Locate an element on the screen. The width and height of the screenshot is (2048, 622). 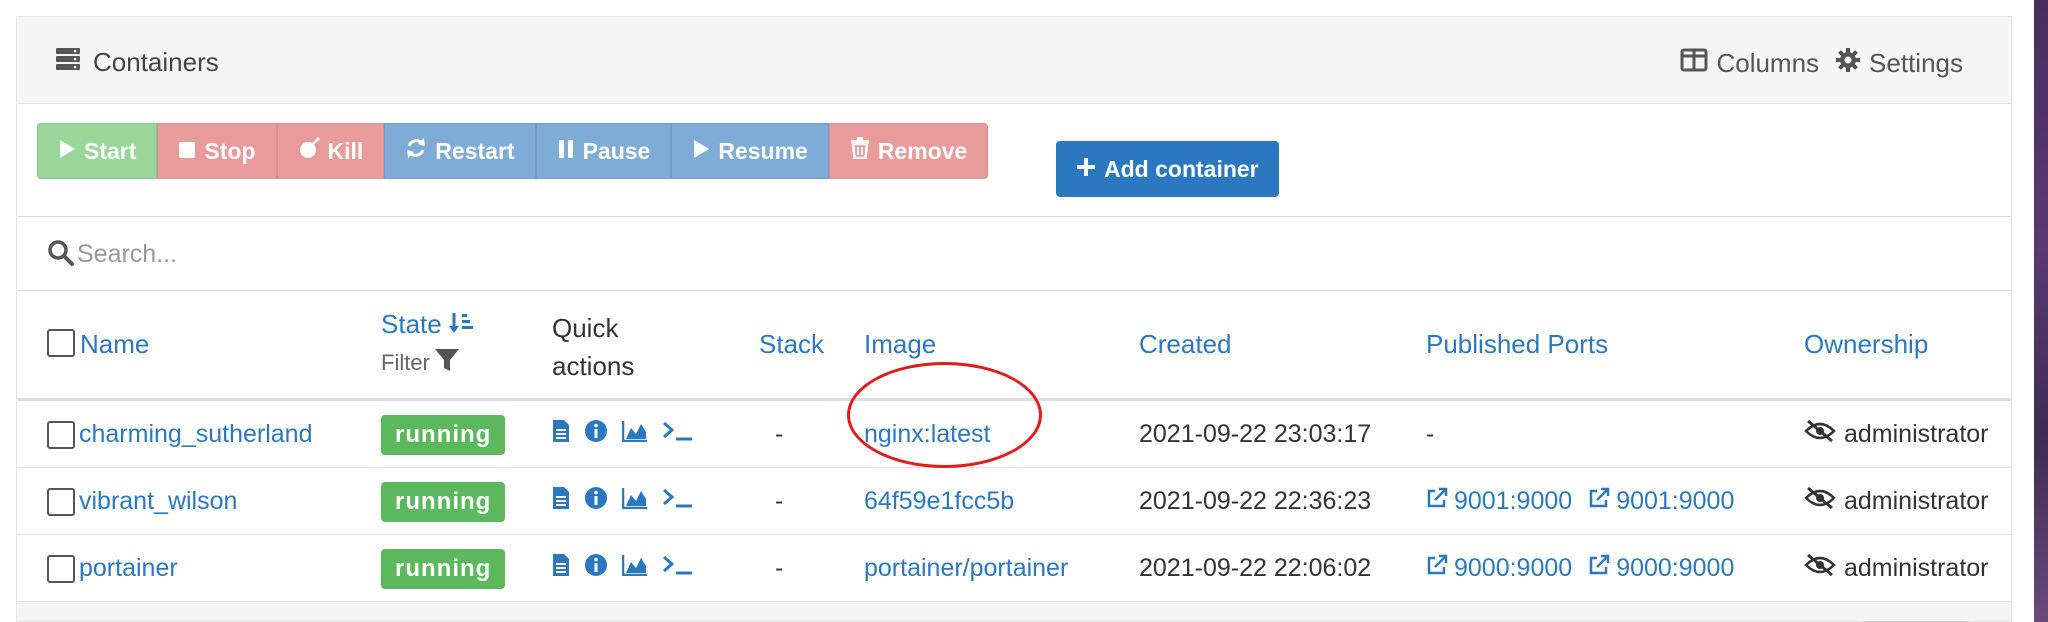
column-name: Name is located at coordinates (114, 344).